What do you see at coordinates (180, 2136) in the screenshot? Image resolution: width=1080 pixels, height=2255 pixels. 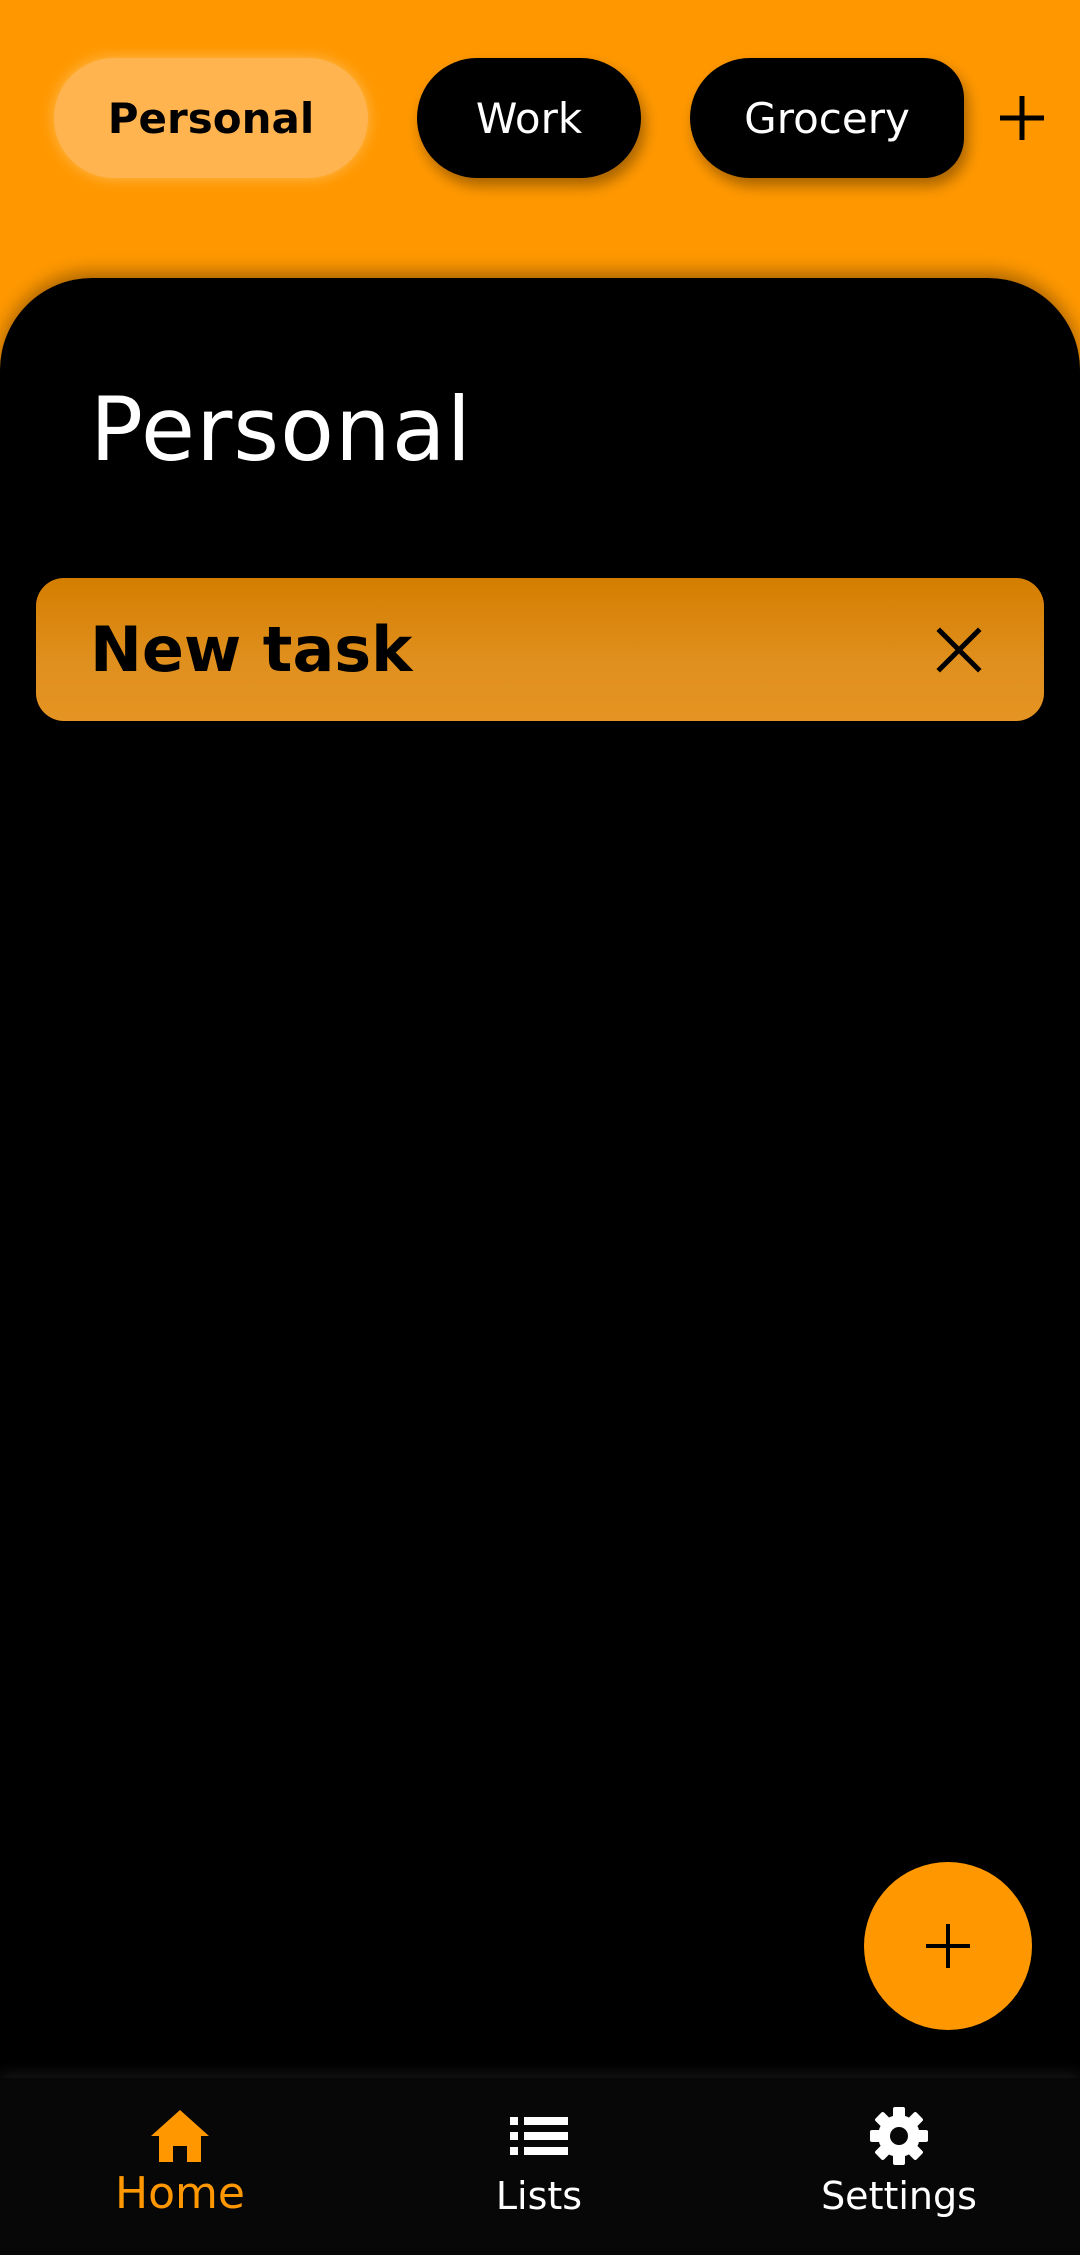 I see `home-icon` at bounding box center [180, 2136].